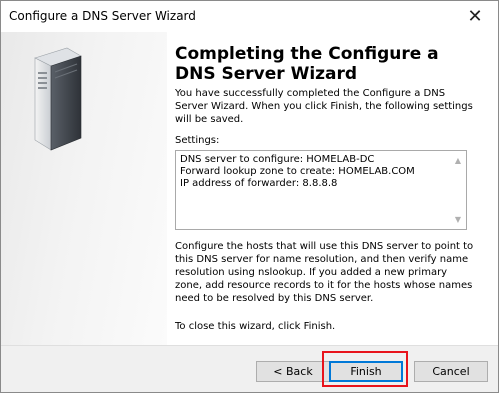  I want to click on settings-label: Settings:, so click(197, 140).